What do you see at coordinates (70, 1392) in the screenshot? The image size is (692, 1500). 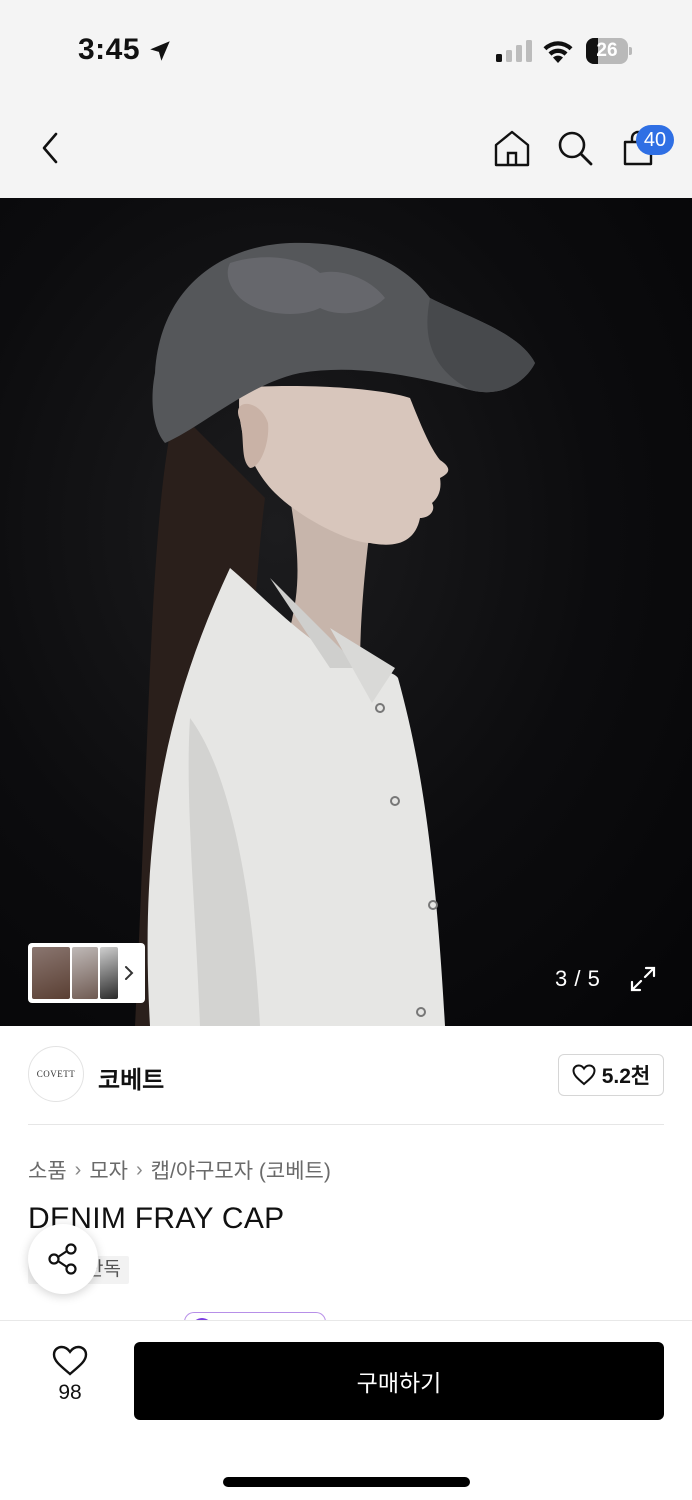 I see `wishlist-count: 98` at bounding box center [70, 1392].